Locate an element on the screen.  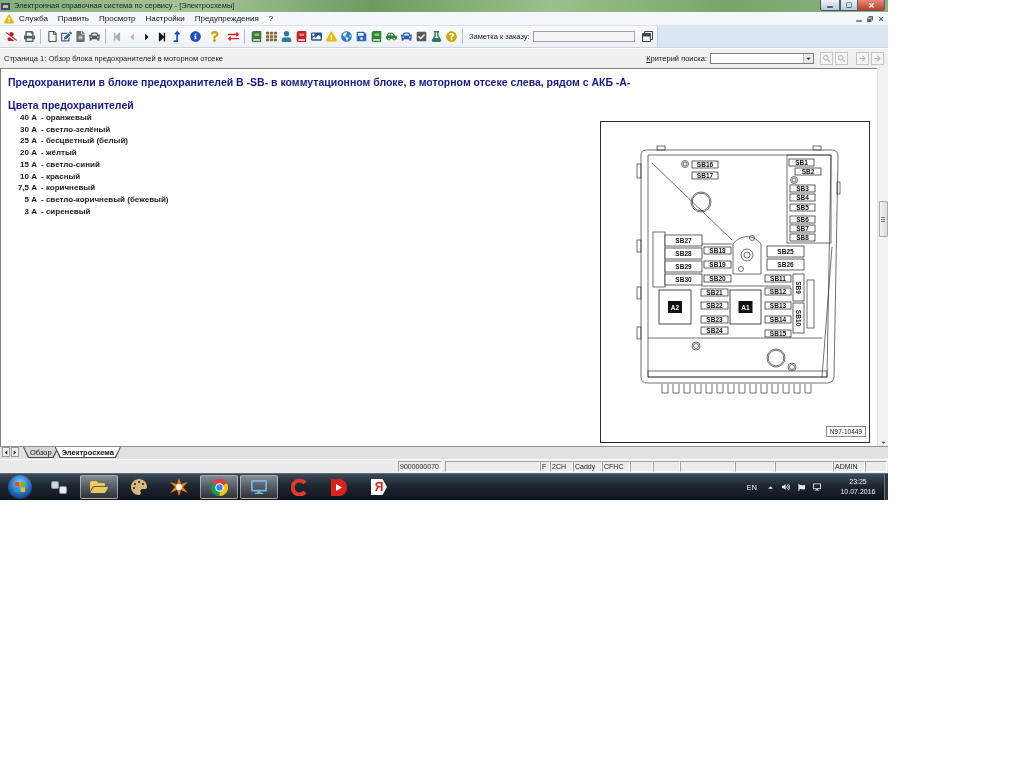
restore-icon is located at coordinates (870, 18).